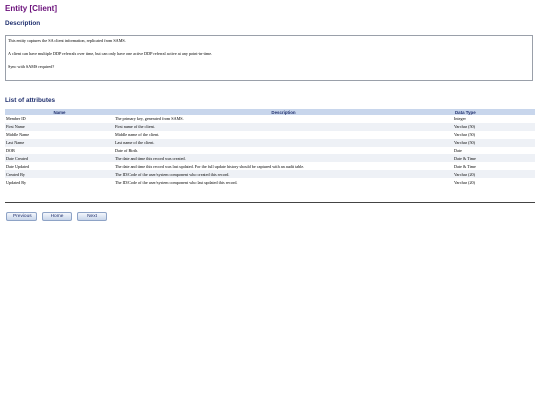 This screenshot has width=540, height=405. I want to click on navigation-bar: Previous Home Next, so click(56, 216).